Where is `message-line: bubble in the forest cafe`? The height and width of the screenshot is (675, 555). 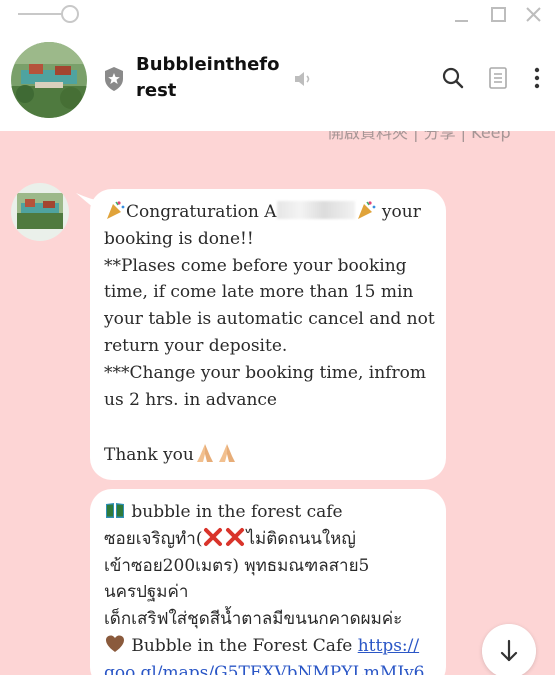 message-line: bubble in the forest cafe is located at coordinates (268, 512).